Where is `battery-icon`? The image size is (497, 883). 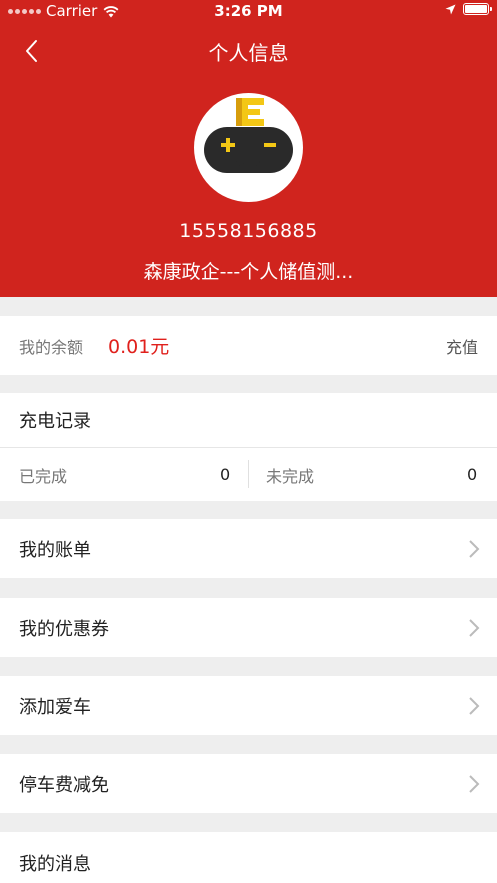
battery-icon is located at coordinates (477, 9).